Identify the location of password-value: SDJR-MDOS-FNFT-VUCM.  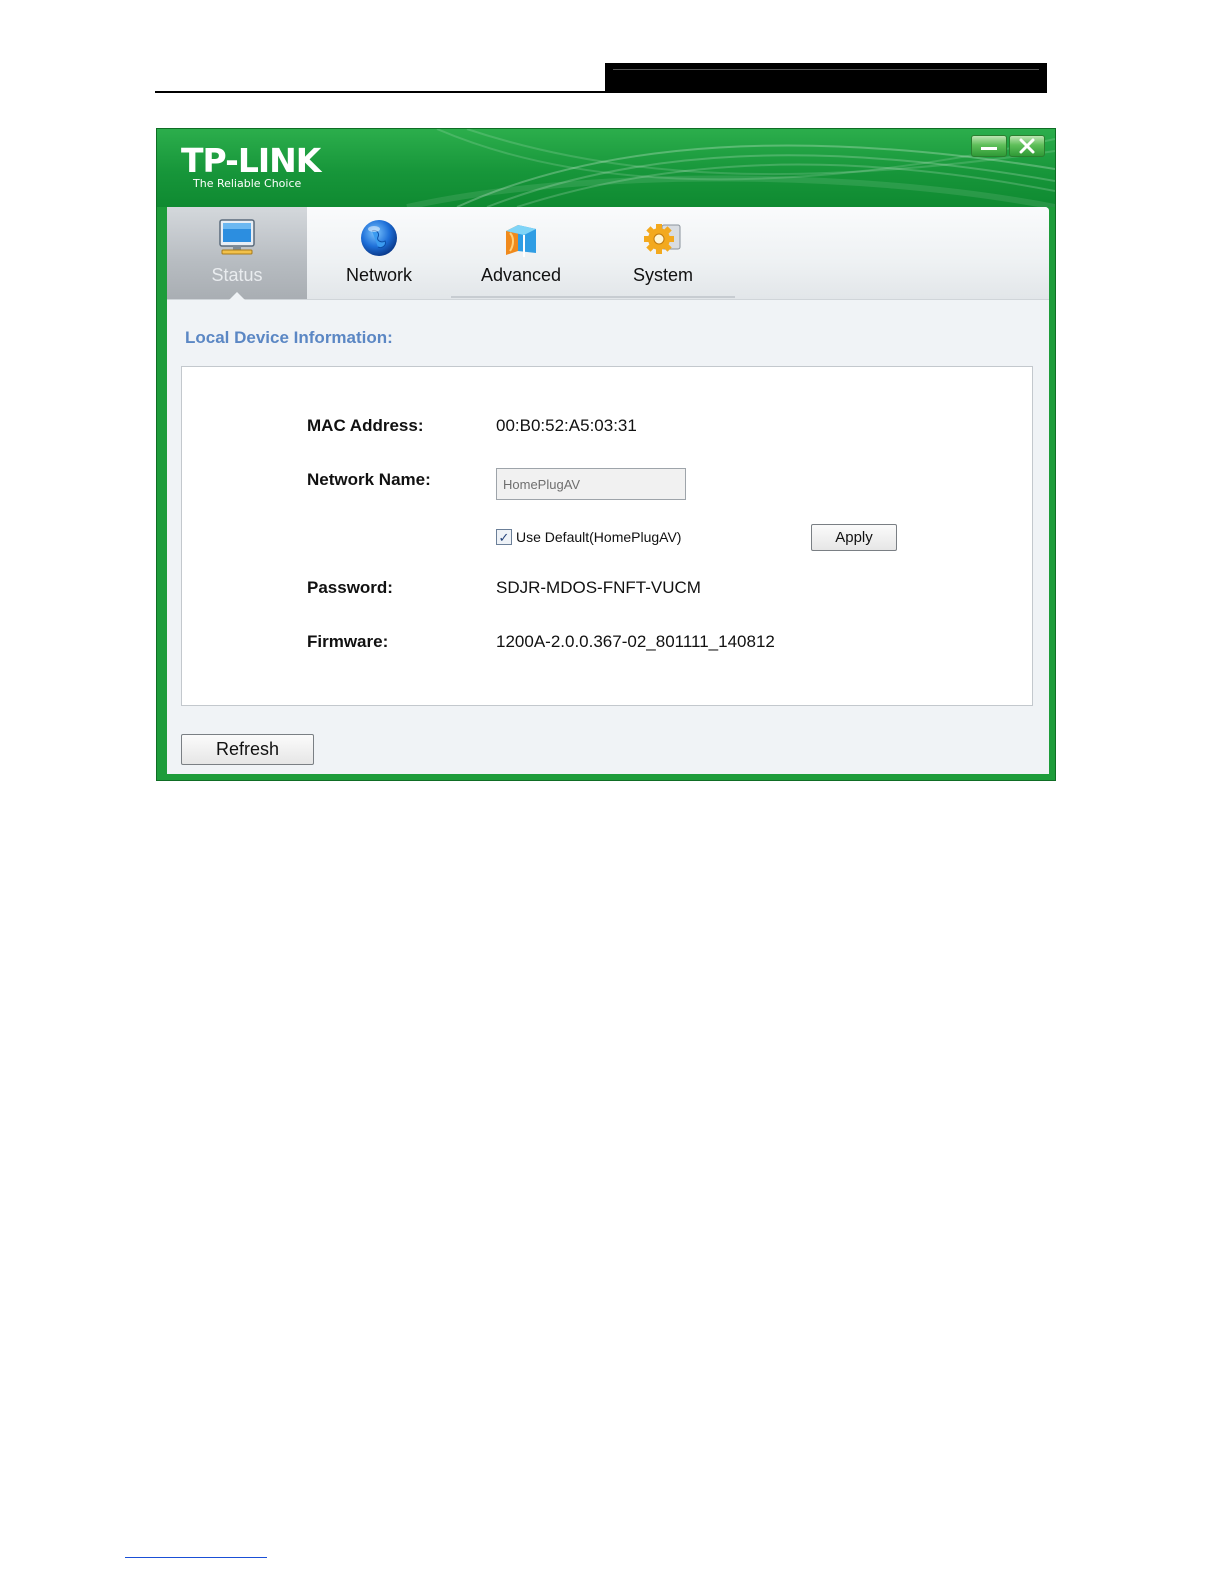
(598, 587).